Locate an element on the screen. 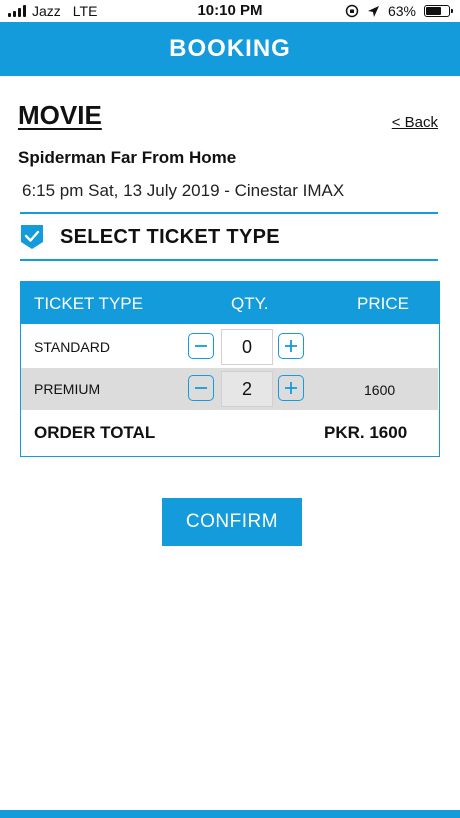 The image size is (460, 818). header-ticket-type: TICKET TYPE is located at coordinates (88, 303).